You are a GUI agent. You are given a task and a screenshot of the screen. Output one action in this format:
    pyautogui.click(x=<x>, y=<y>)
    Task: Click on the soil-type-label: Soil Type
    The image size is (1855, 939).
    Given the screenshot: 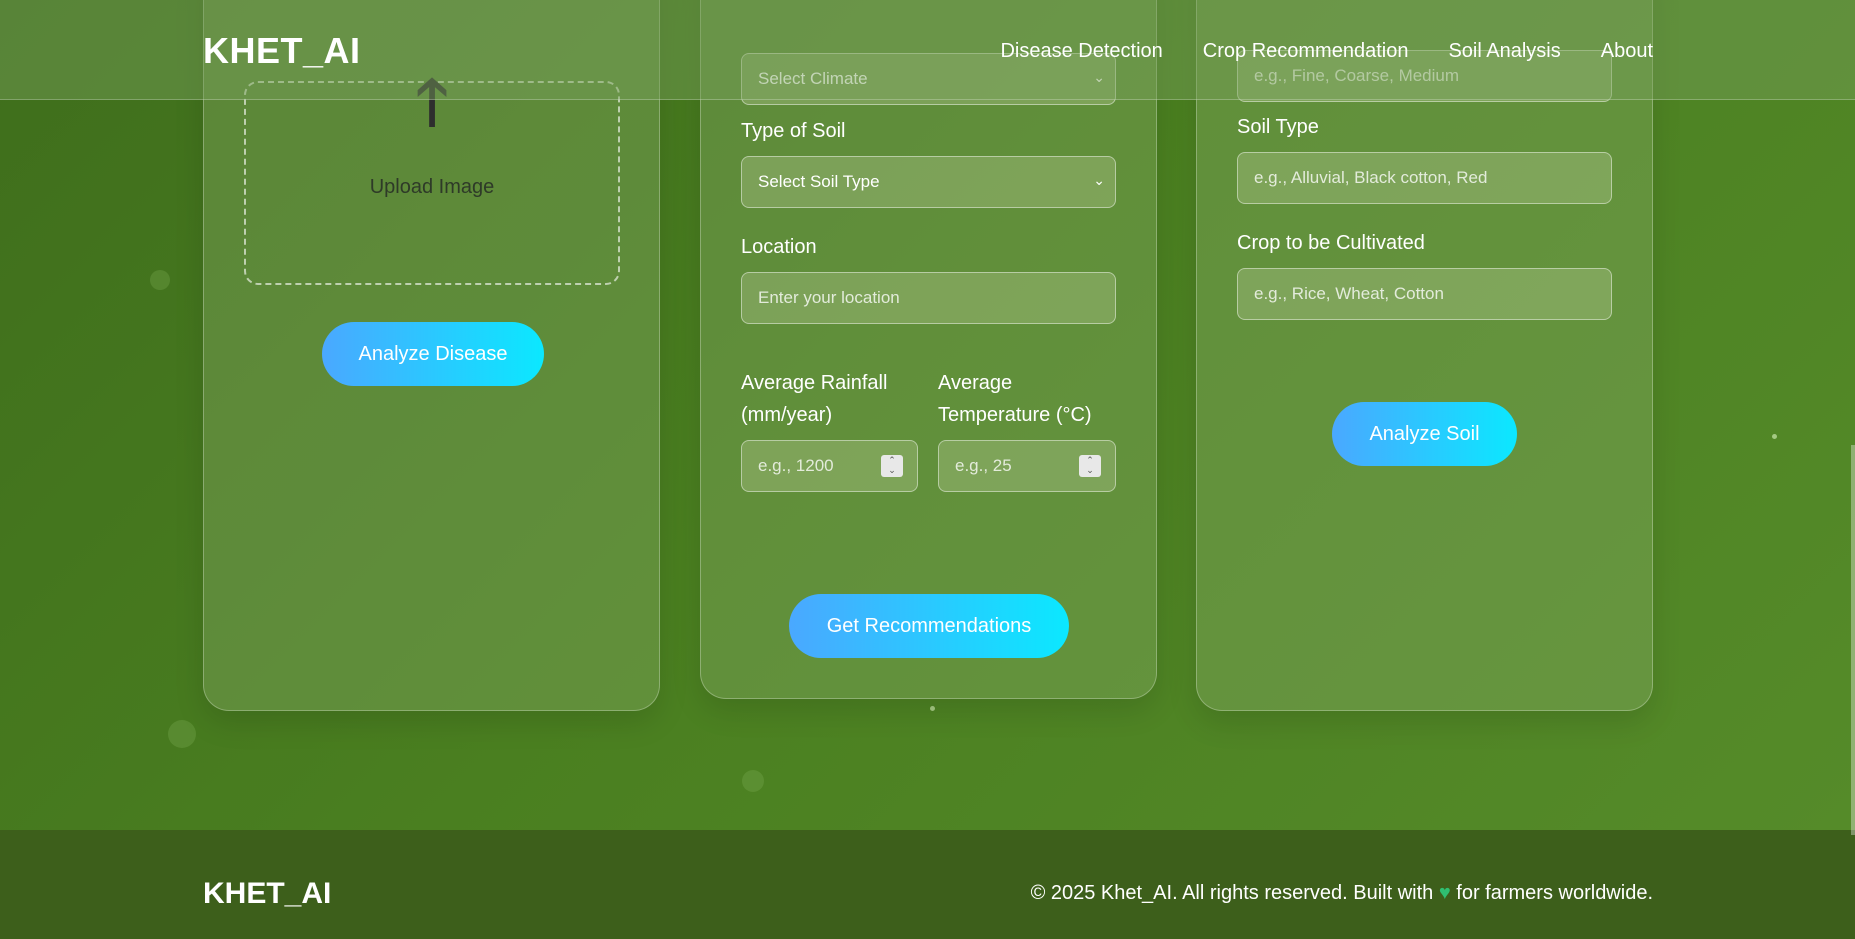 What is the action you would take?
    pyautogui.click(x=1278, y=127)
    